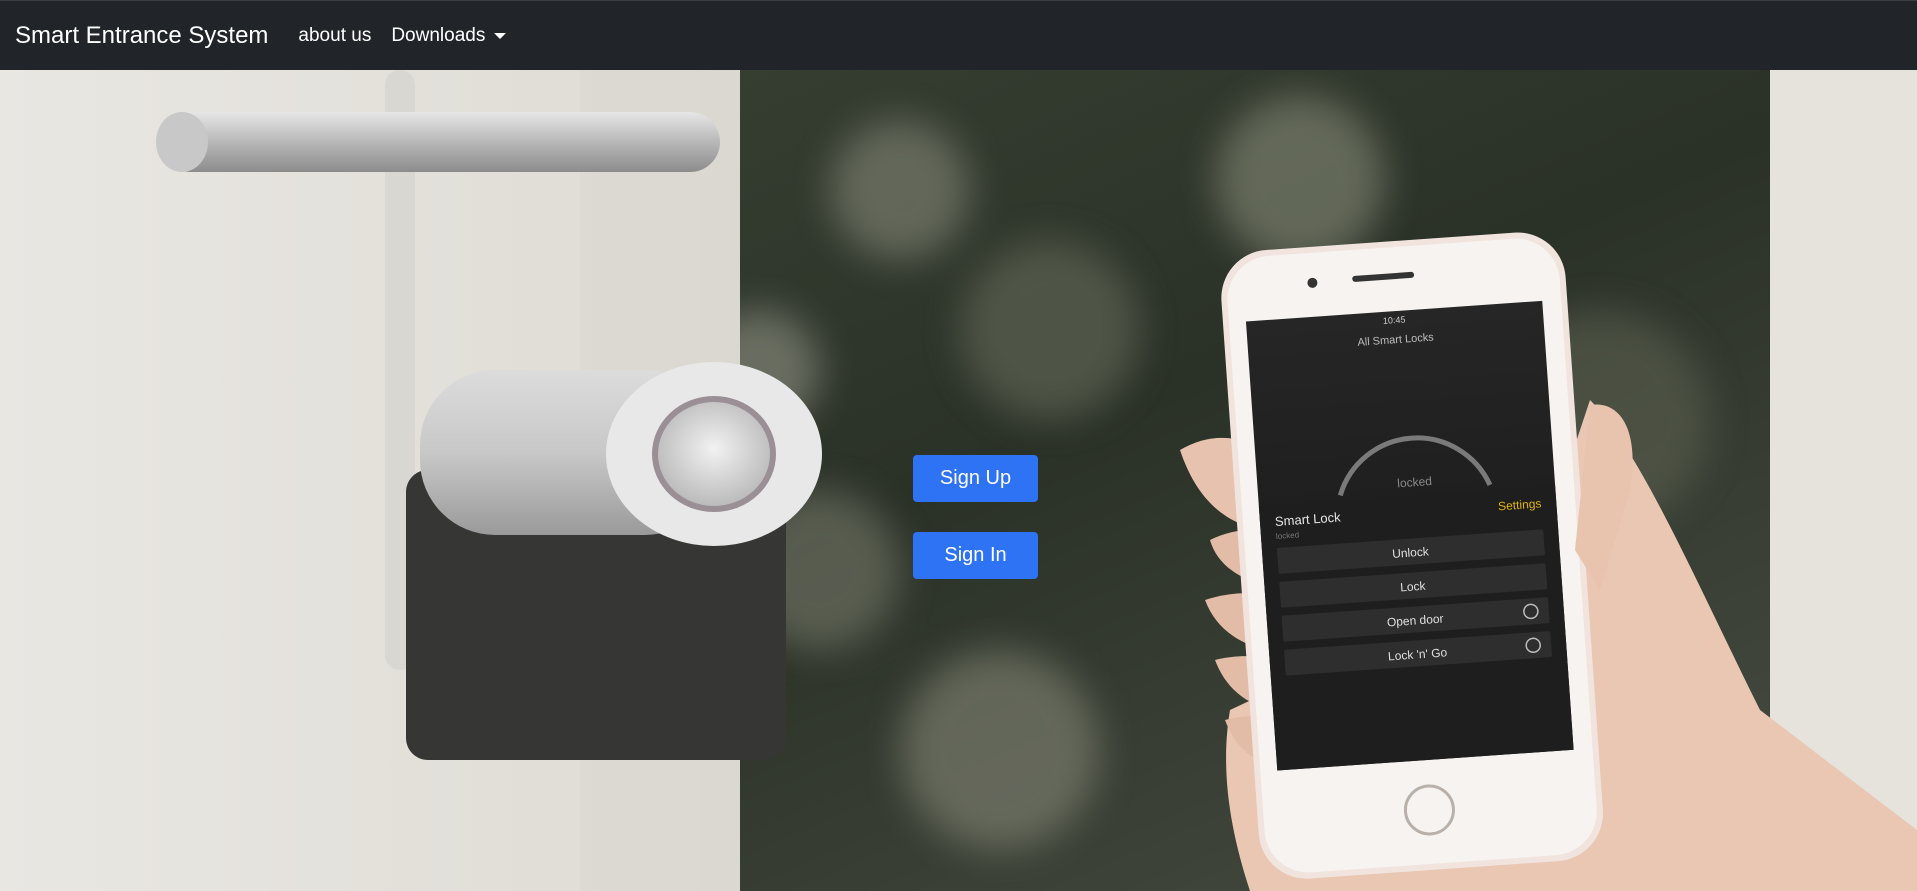  I want to click on sign-in-button: Sign In, so click(975, 555).